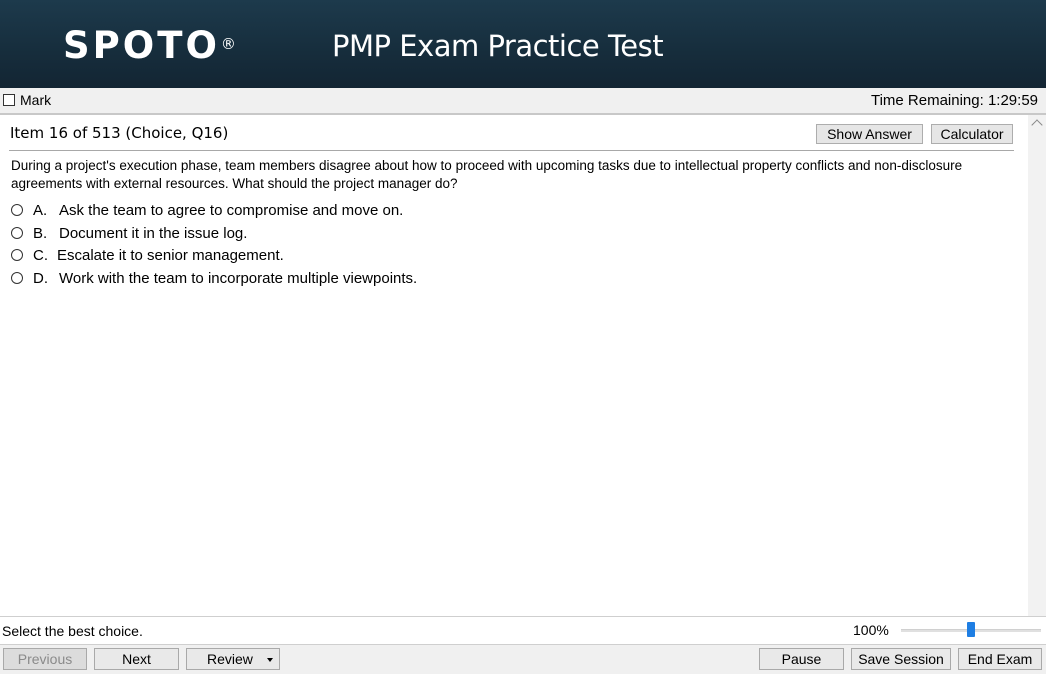 The width and height of the screenshot is (1046, 674). I want to click on review-button: Review, so click(233, 659).